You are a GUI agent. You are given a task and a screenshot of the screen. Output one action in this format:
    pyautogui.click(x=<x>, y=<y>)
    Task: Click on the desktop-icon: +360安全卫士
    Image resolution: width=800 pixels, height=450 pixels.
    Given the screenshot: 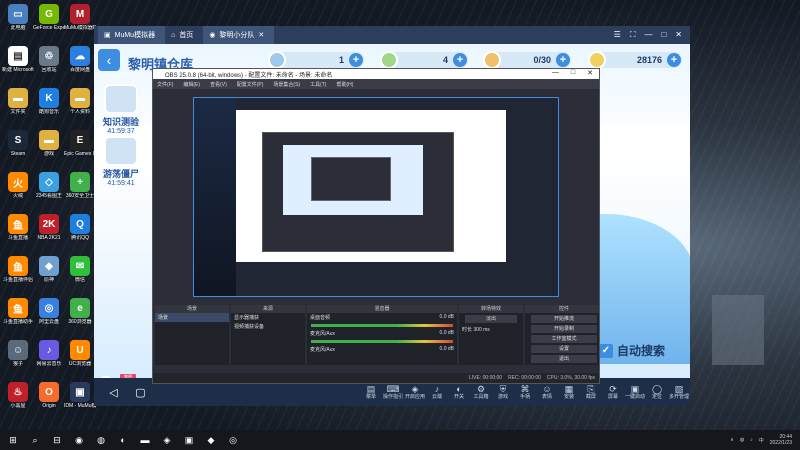 What is the action you would take?
    pyautogui.click(x=80, y=185)
    